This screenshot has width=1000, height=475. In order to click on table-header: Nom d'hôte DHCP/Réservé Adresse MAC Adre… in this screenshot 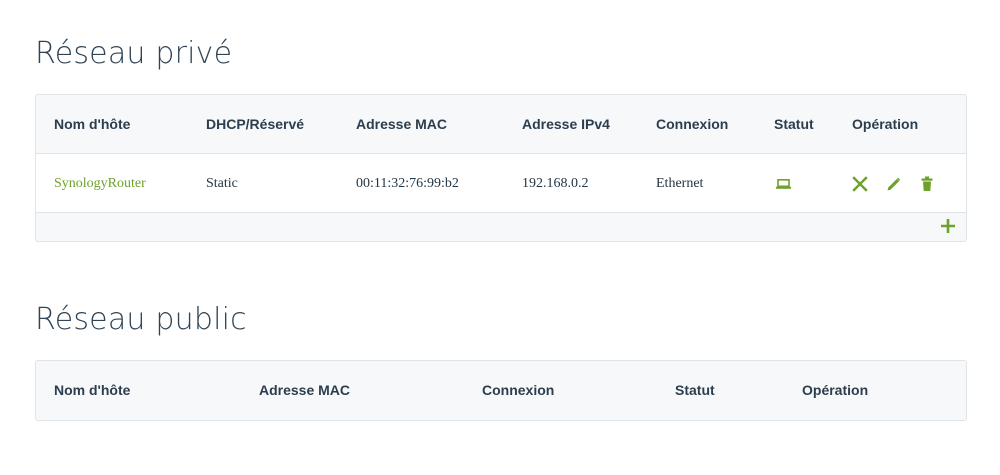, I will do `click(501, 124)`.